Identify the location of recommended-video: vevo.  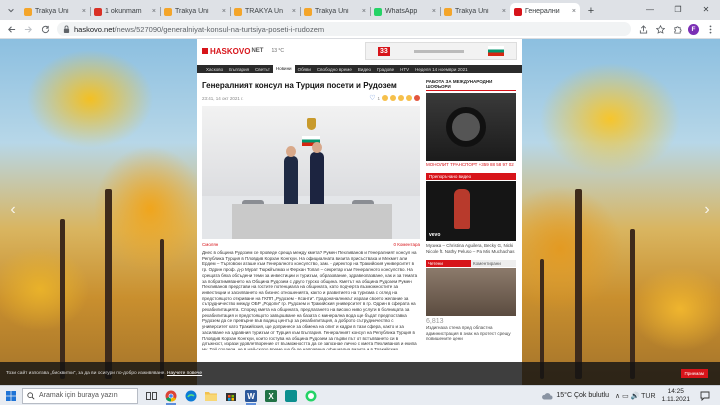
(471, 211).